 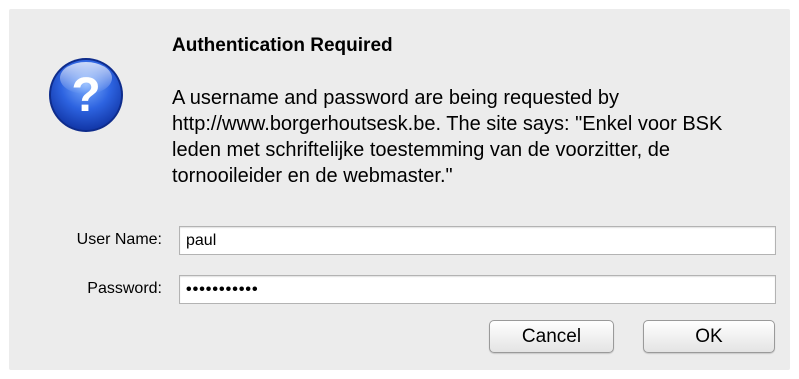 I want to click on password-label: Password:, so click(x=124, y=288).